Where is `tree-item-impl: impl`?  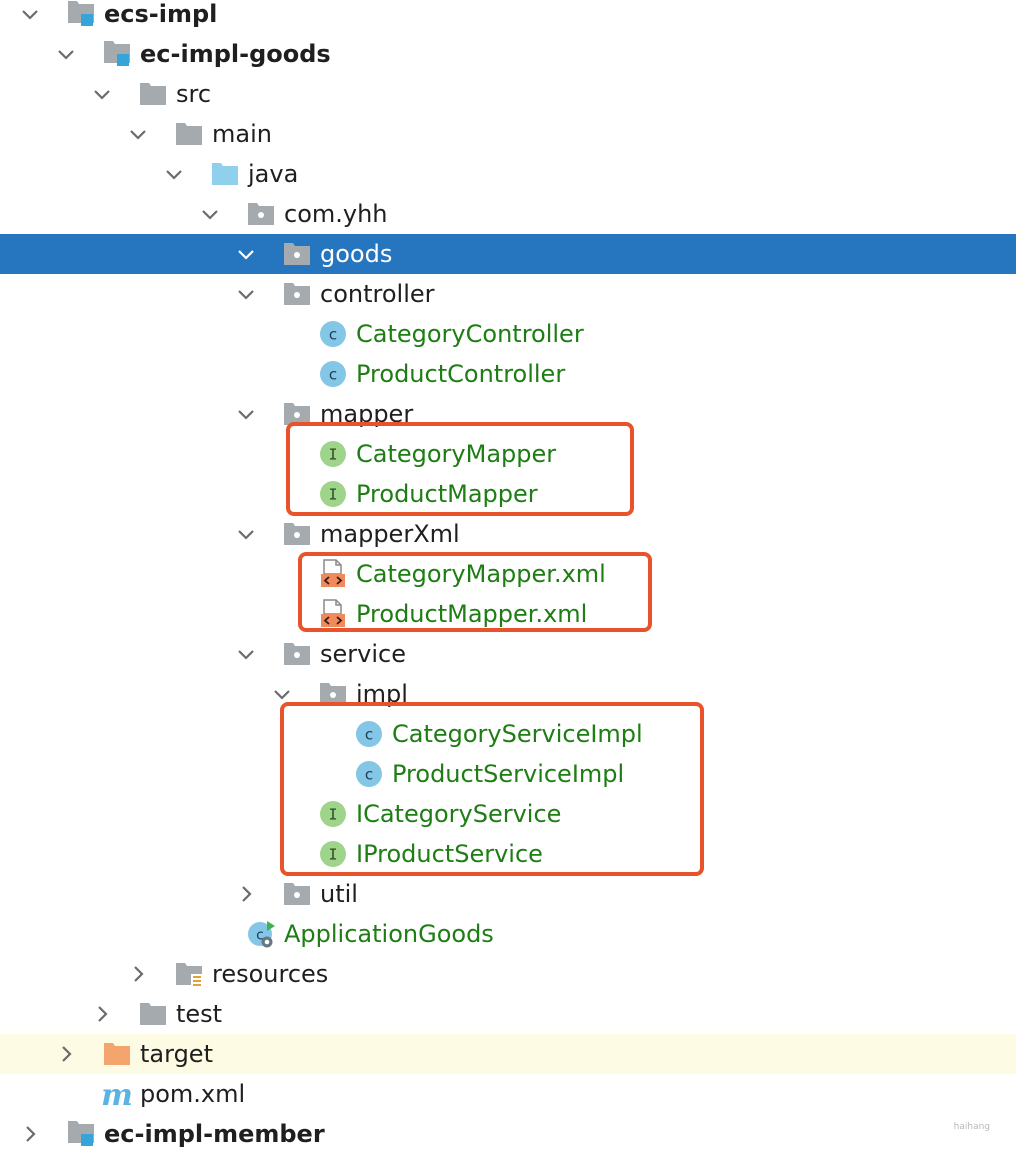 tree-item-impl: impl is located at coordinates (508, 694).